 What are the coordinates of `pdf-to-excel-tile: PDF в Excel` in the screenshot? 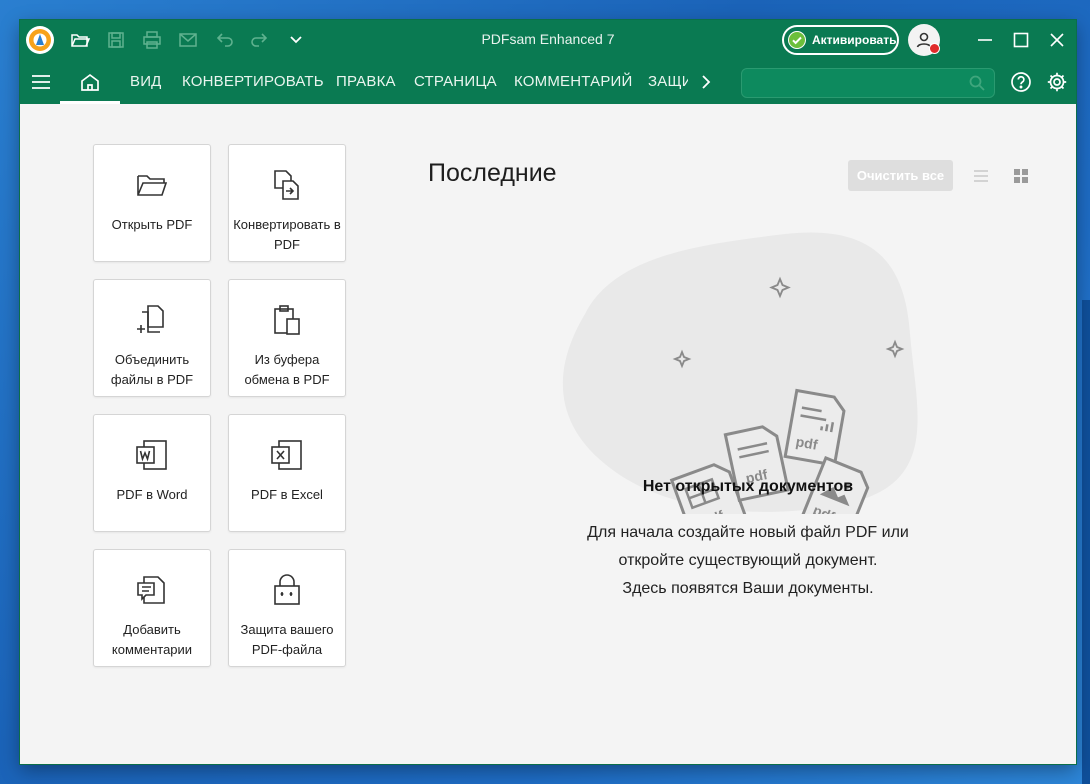 It's located at (287, 473).